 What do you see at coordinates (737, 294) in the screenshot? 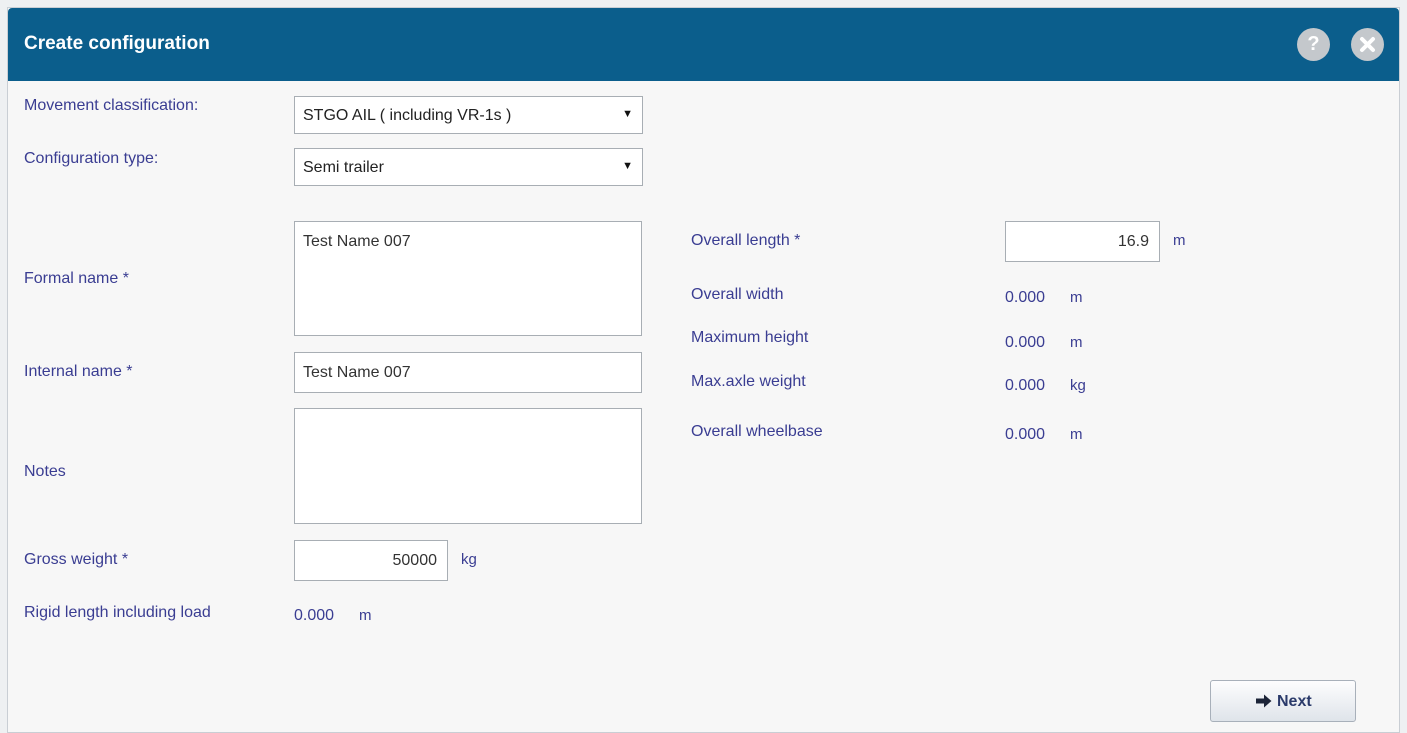
I see `overall-width-label: Overall width` at bounding box center [737, 294].